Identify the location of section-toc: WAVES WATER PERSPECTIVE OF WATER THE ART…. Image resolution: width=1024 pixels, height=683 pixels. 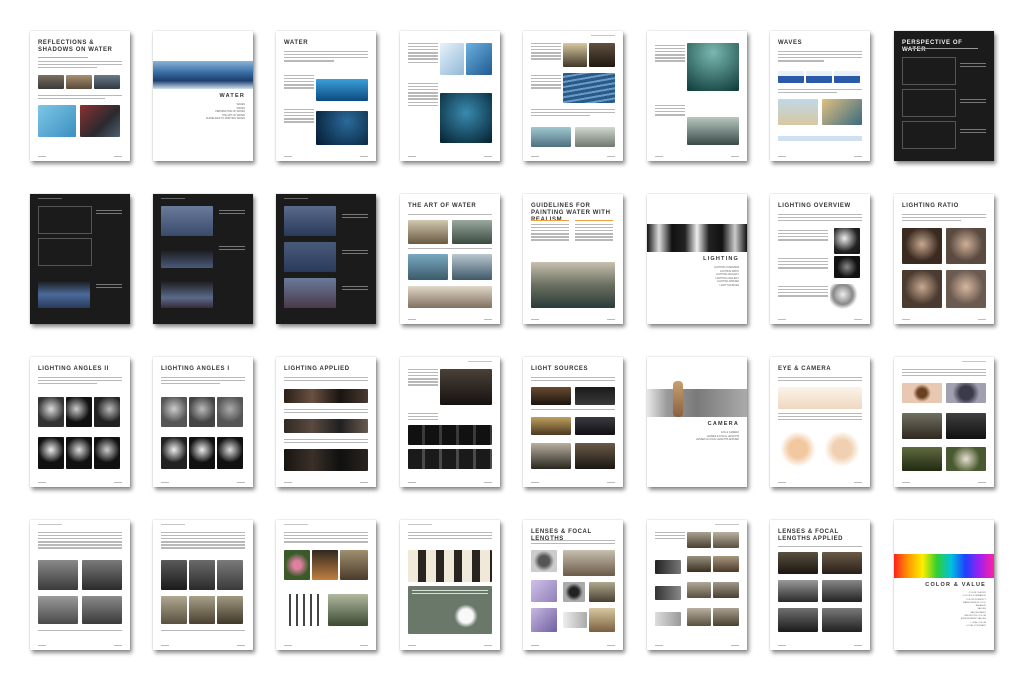
(225, 112).